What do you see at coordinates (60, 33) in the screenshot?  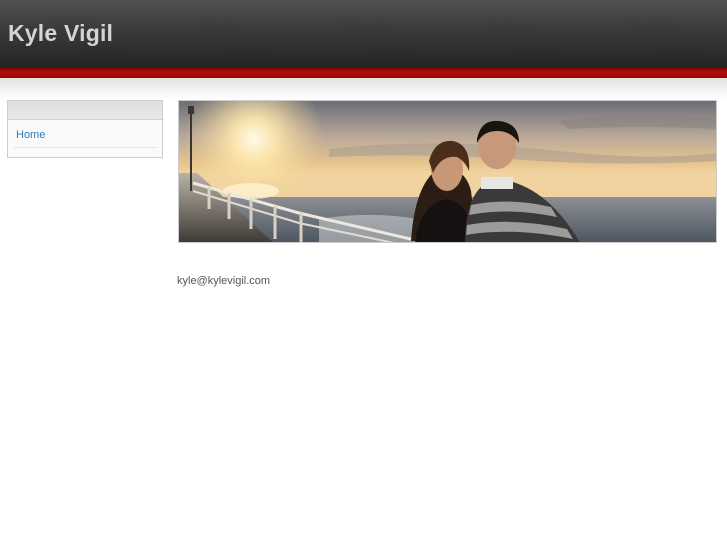 I see `site-title: Kyle Vigil` at bounding box center [60, 33].